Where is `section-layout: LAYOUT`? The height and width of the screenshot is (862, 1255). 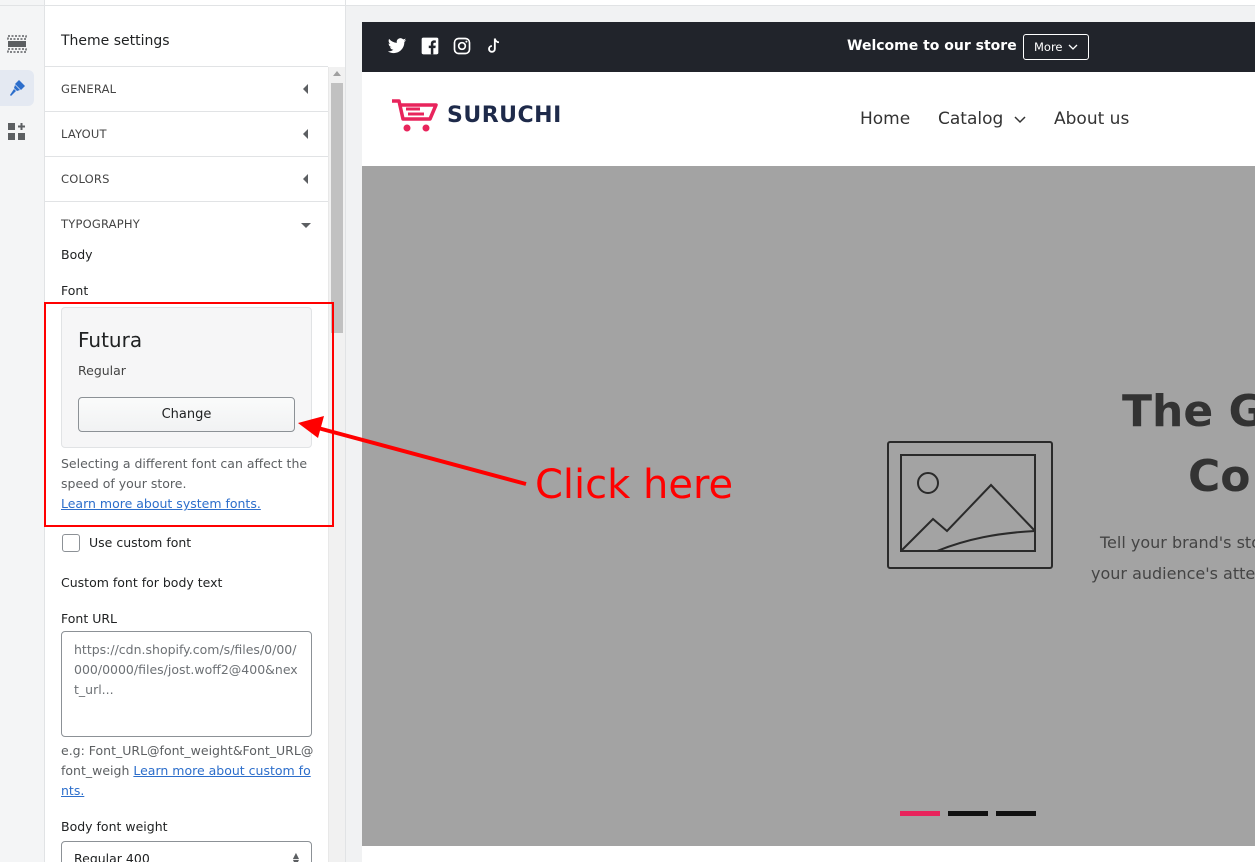 section-layout: LAYOUT is located at coordinates (186, 133).